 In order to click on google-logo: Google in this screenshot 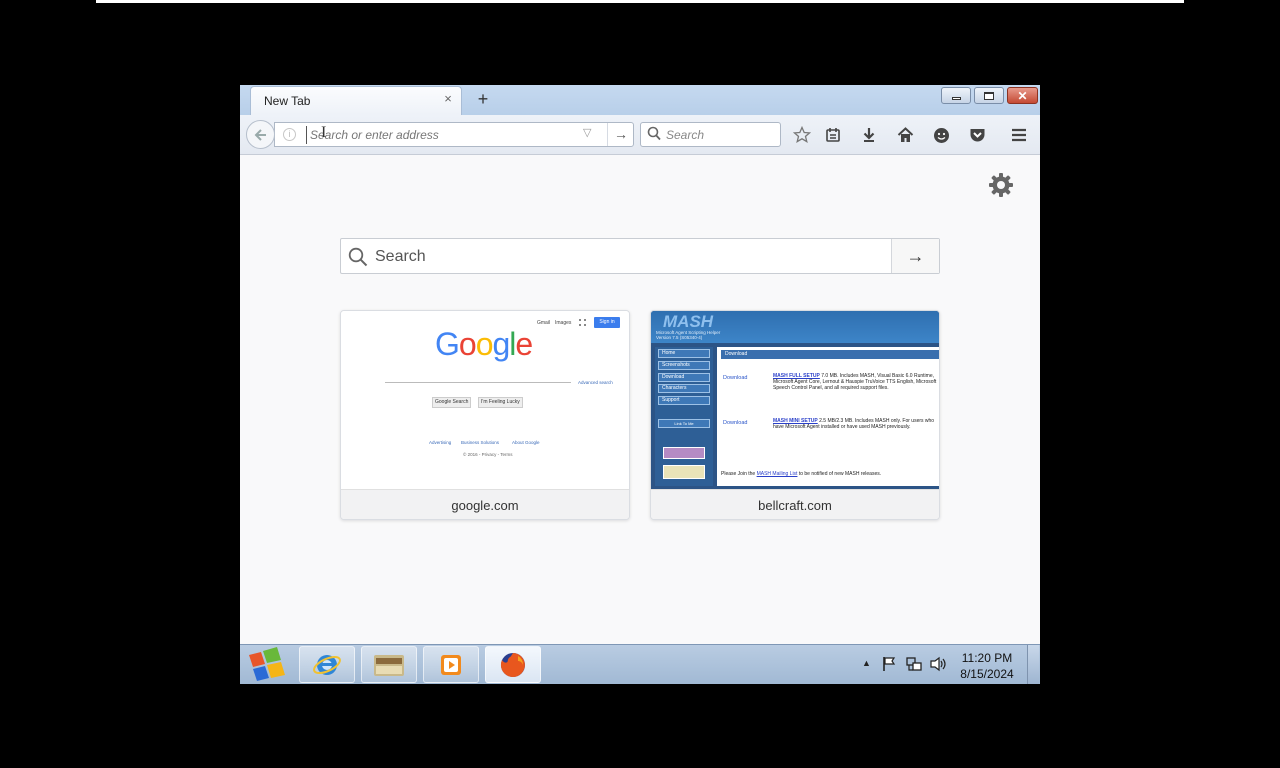, I will do `click(484, 344)`.